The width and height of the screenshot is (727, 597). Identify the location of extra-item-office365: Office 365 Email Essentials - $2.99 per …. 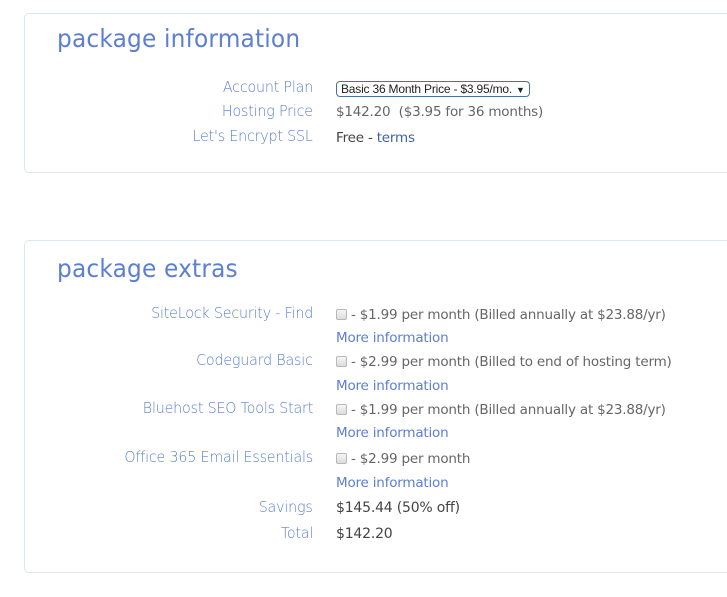
(375, 459).